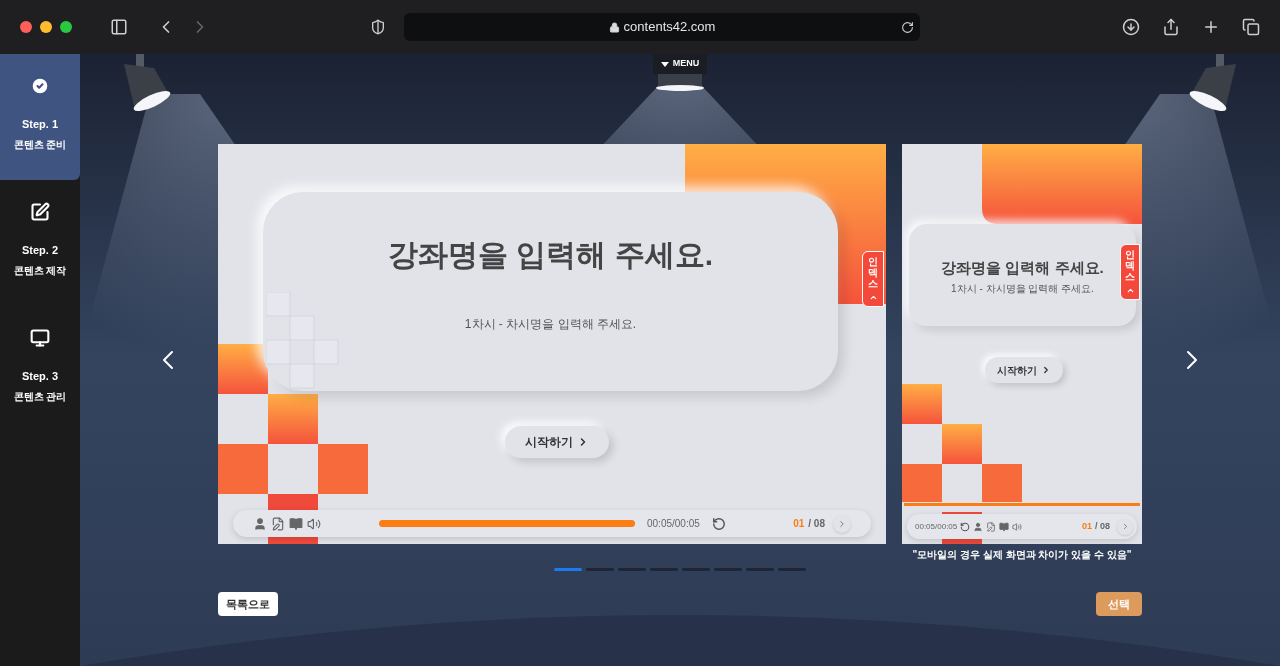 The height and width of the screenshot is (666, 1280). I want to click on step-label: Step. 2, so click(40, 250).